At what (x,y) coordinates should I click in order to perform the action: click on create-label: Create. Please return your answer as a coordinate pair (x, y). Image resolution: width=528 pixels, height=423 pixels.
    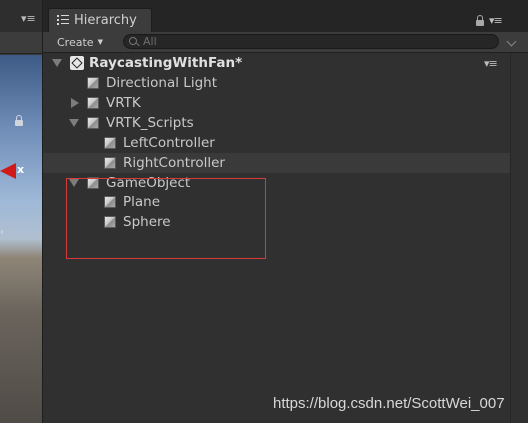
    Looking at the image, I should click on (75, 42).